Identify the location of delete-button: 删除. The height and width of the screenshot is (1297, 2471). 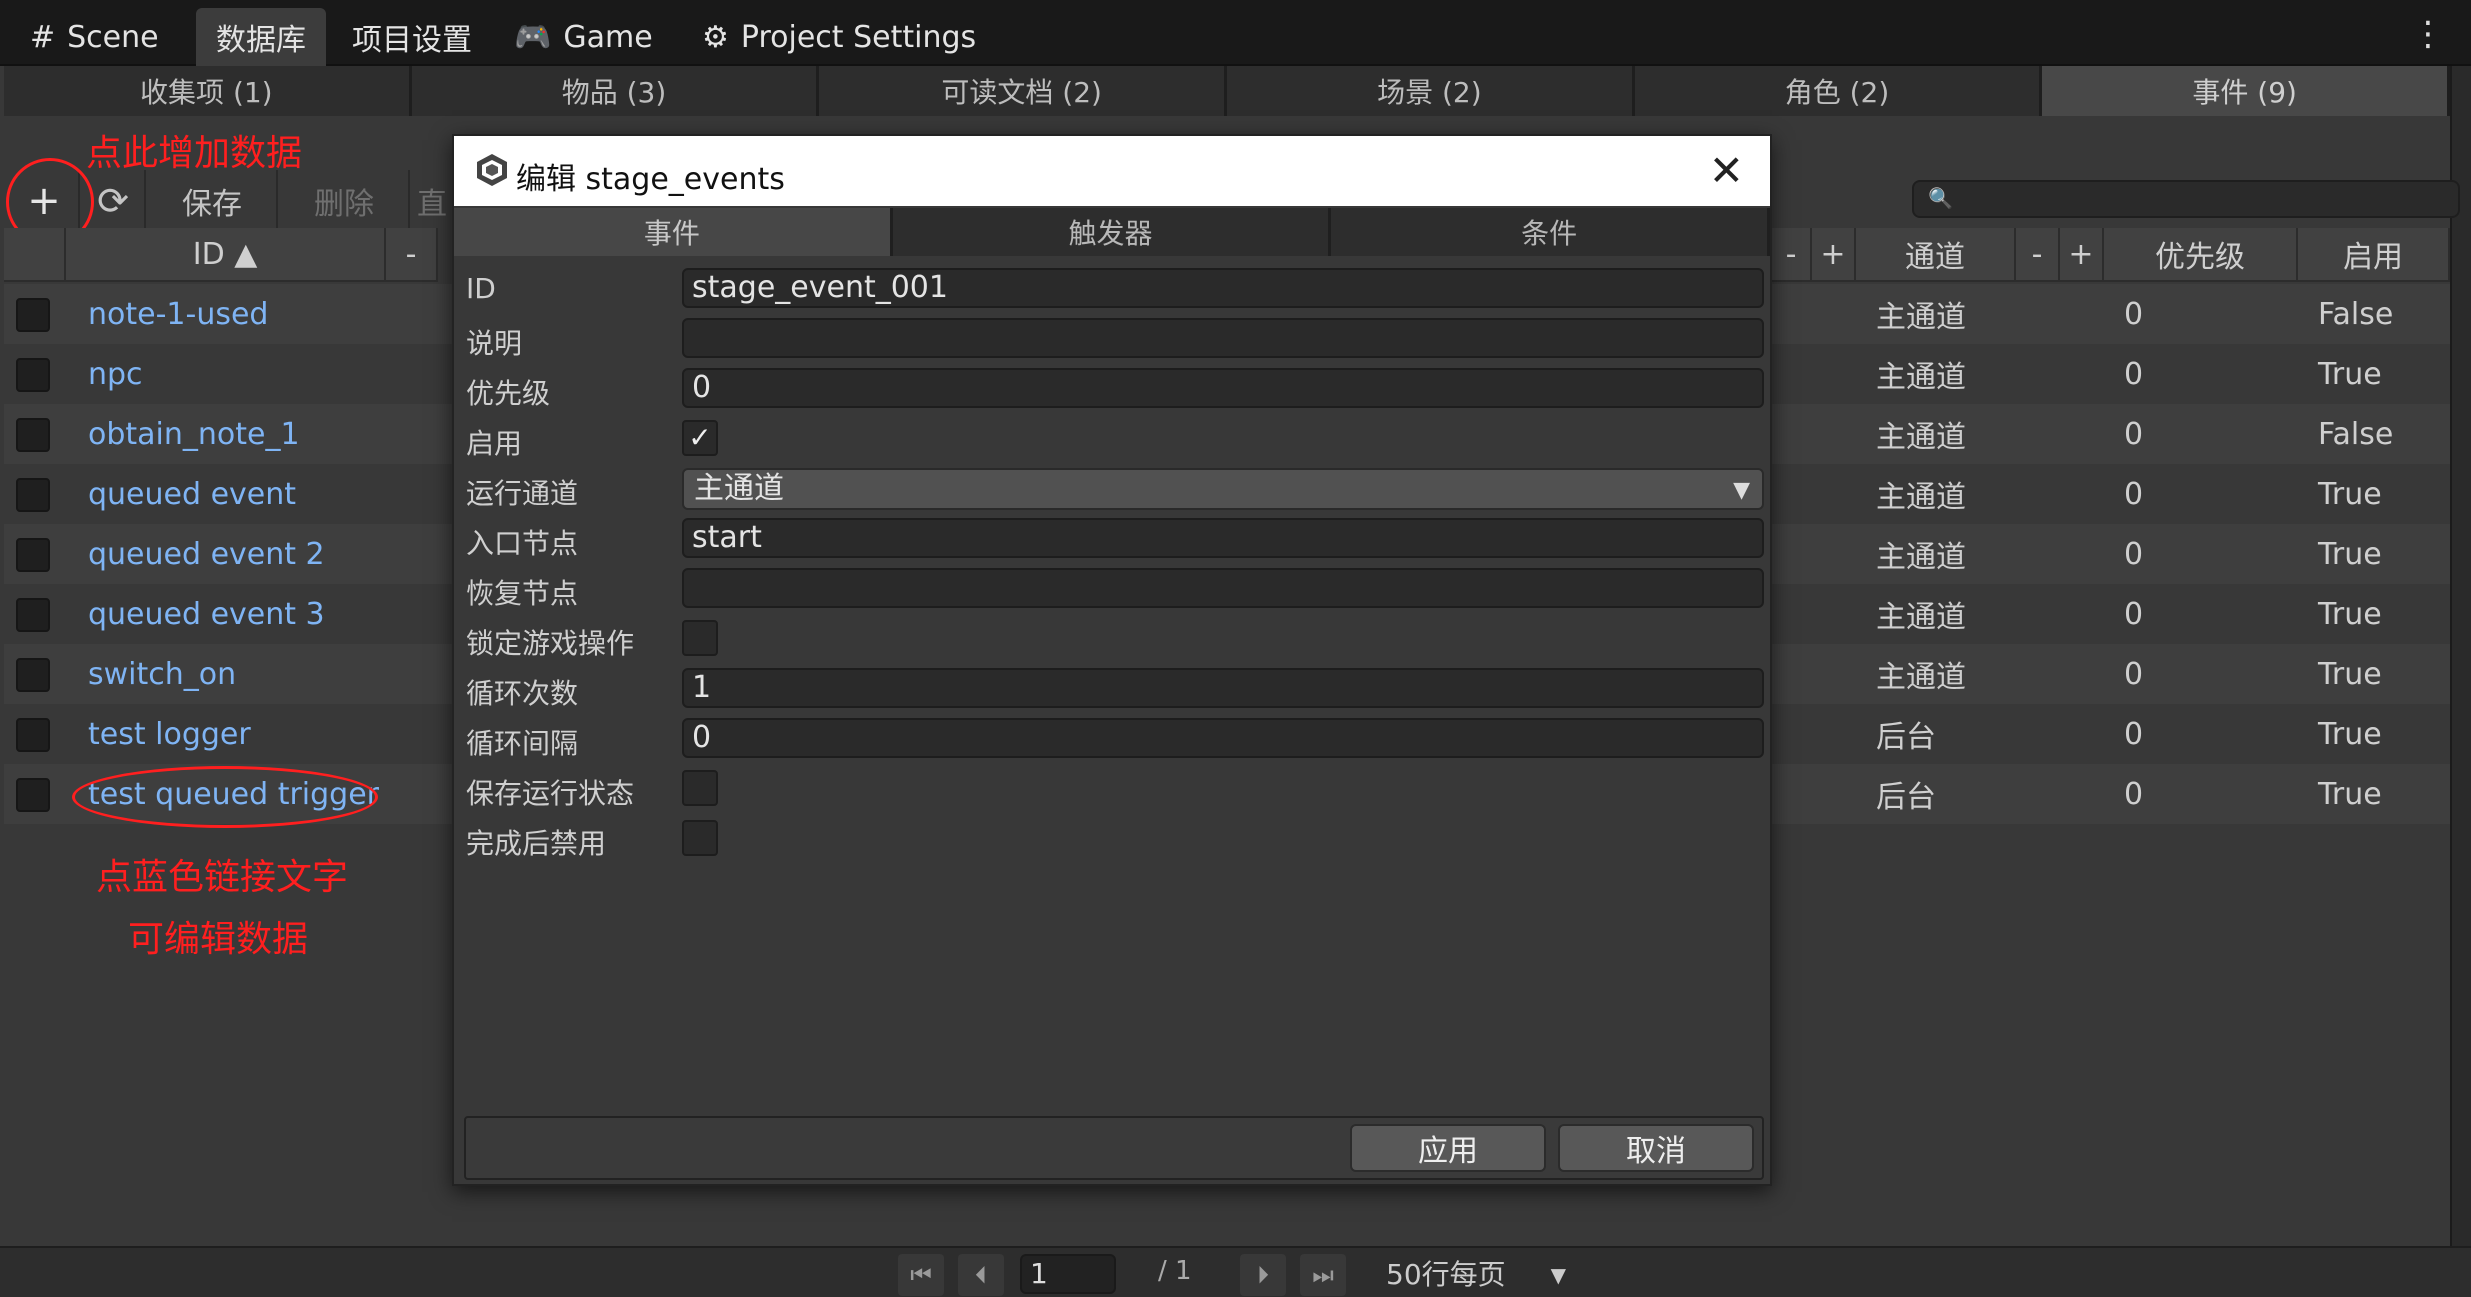
(345, 201).